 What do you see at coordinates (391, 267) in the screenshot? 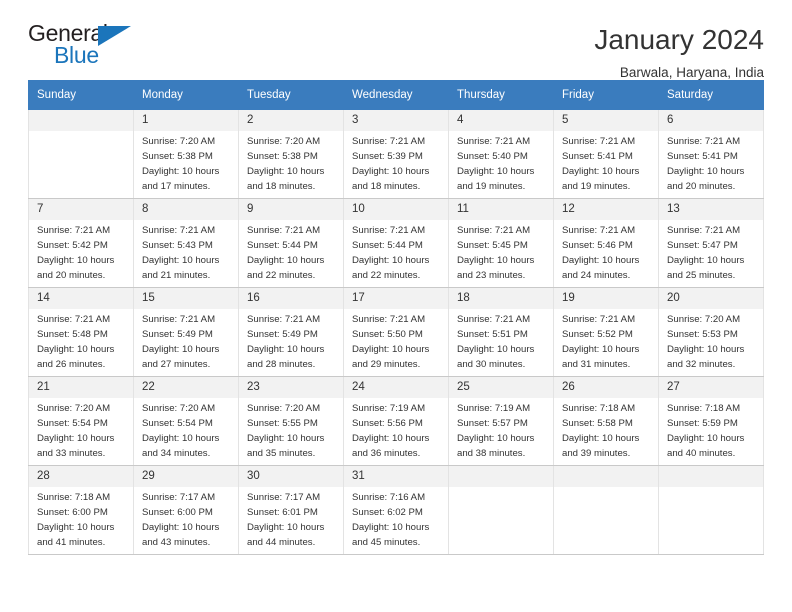
I see `daylight-text: Daylight: 10 hours and 22 minutes.` at bounding box center [391, 267].